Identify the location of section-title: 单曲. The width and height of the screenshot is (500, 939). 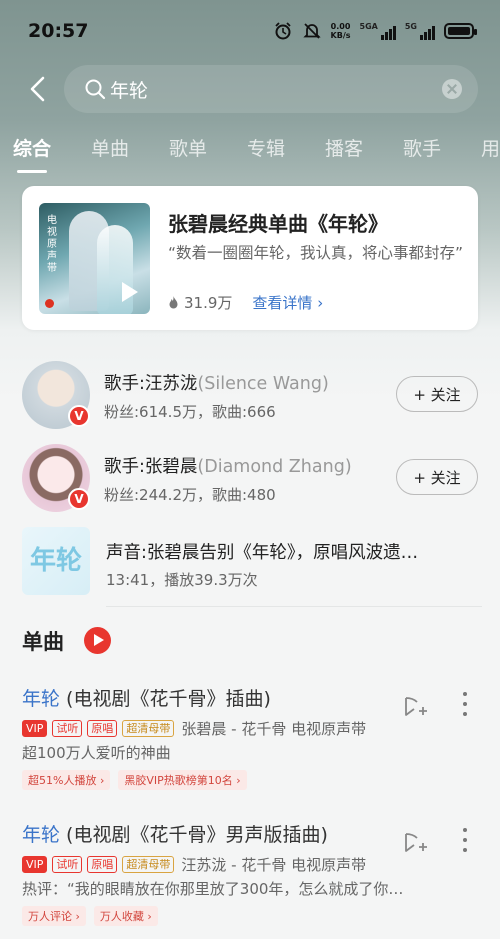
(43, 642).